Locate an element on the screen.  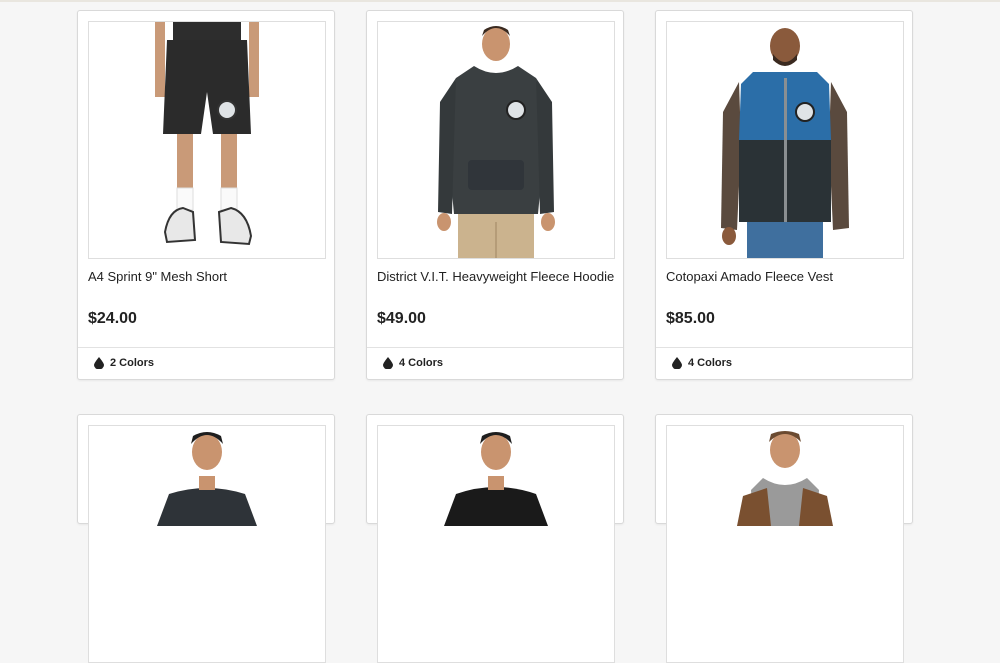
product-card: A4 Sprint 9" Mesh Short $24.00 2 Colors is located at coordinates (206, 195).